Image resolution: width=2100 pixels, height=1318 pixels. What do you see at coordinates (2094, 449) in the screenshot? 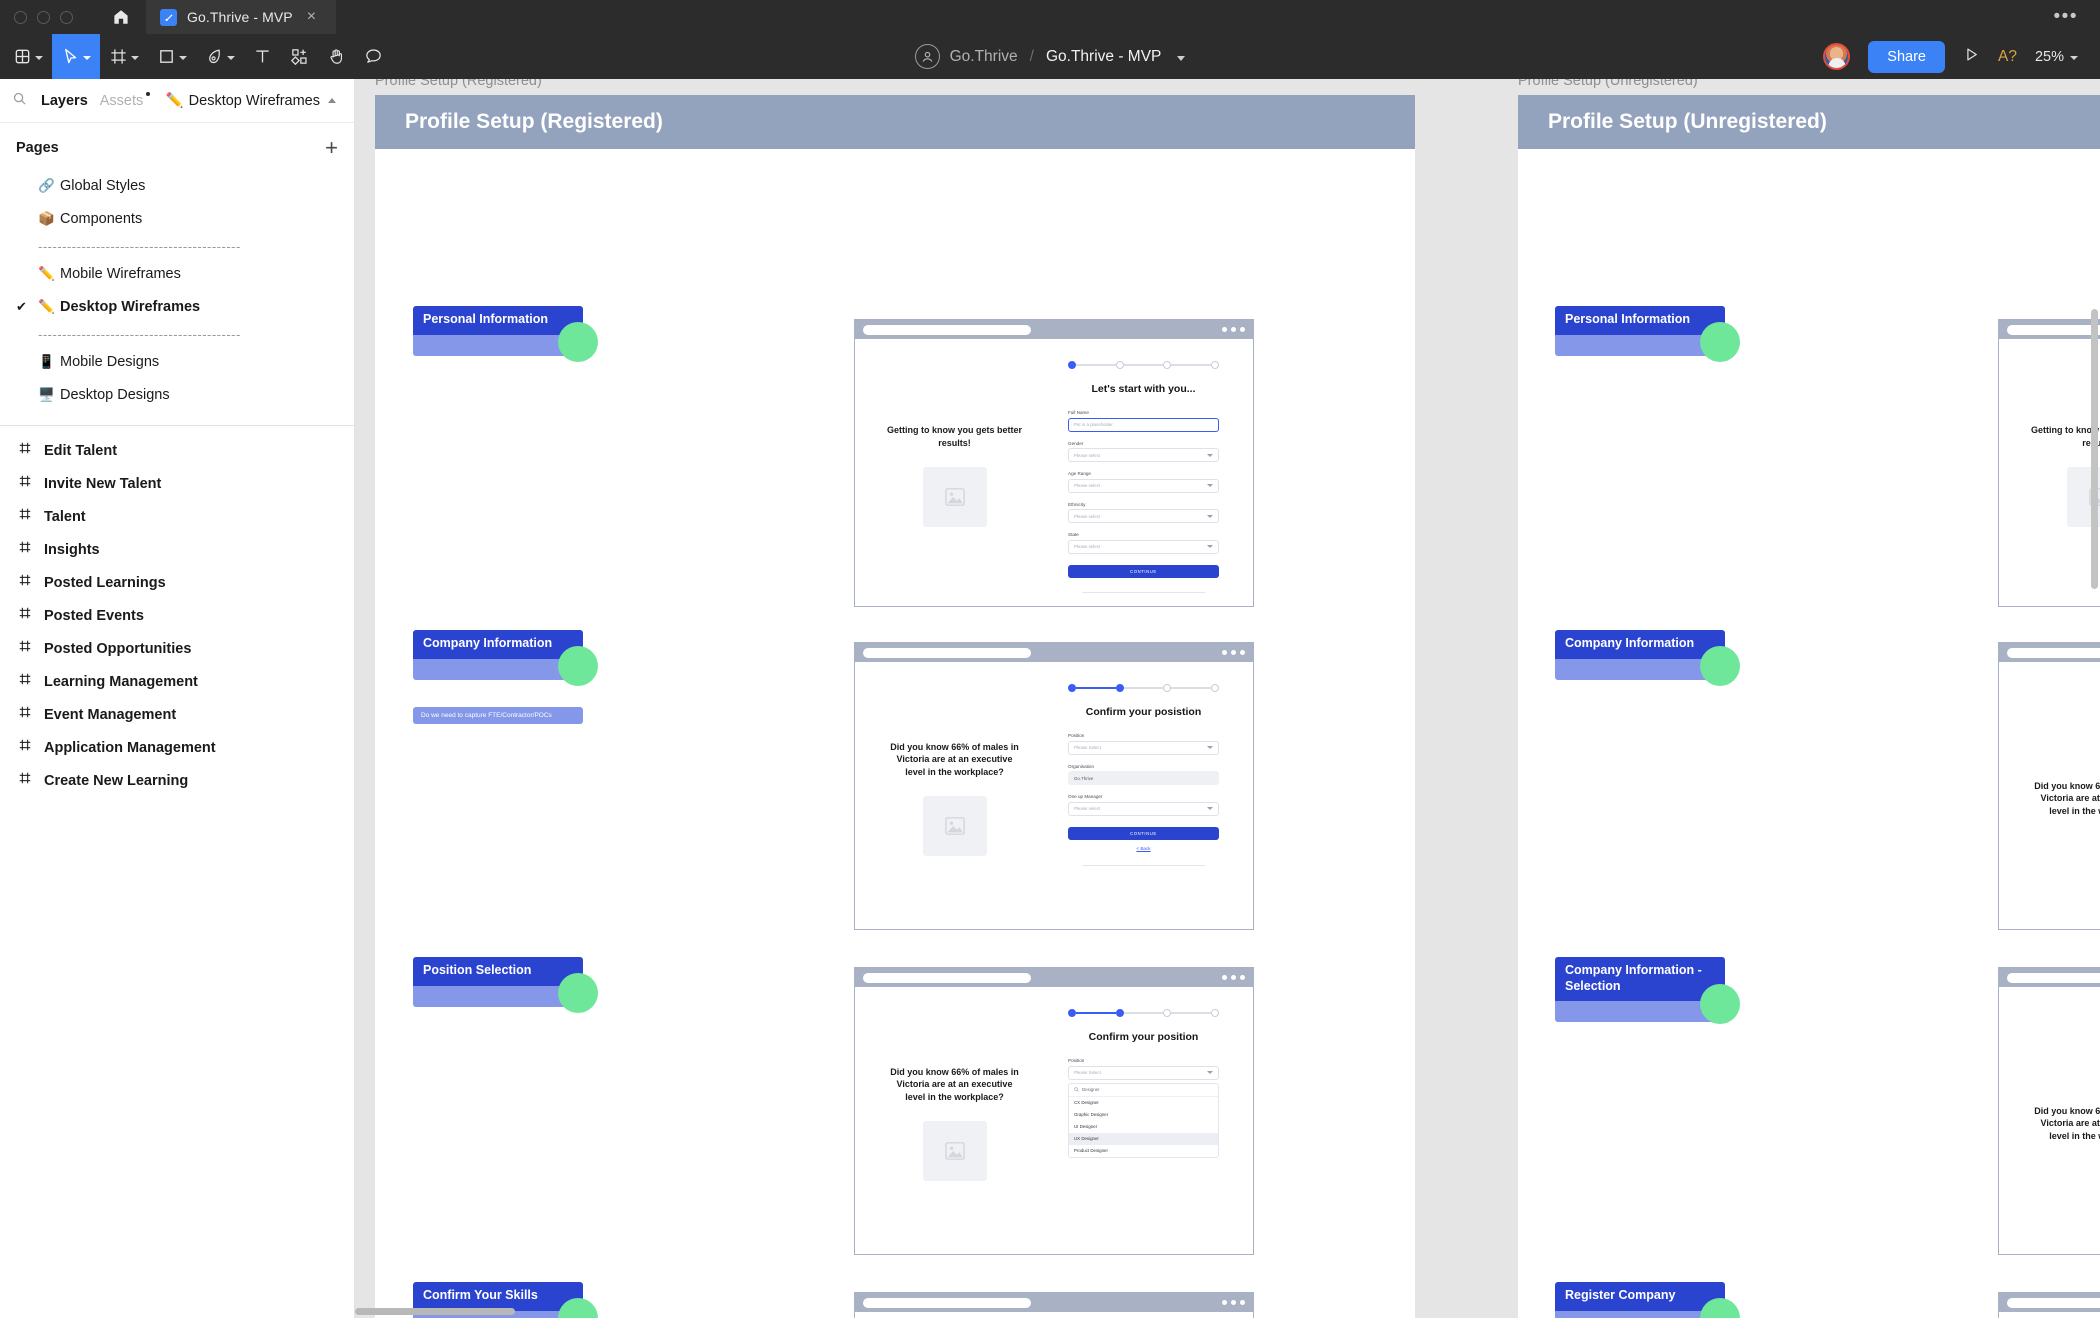
I see `canvas-vertical-scrollbar` at bounding box center [2094, 449].